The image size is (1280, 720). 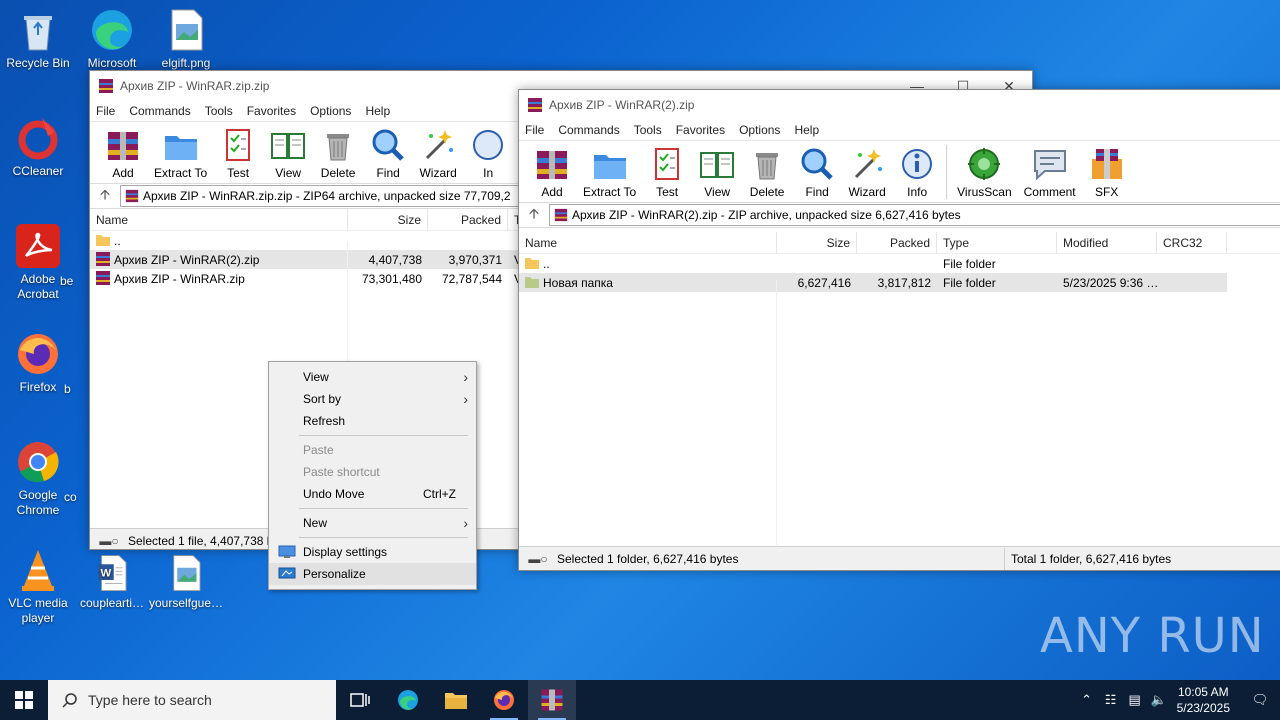 I want to click on comment-button: Comment, so click(x=1050, y=172).